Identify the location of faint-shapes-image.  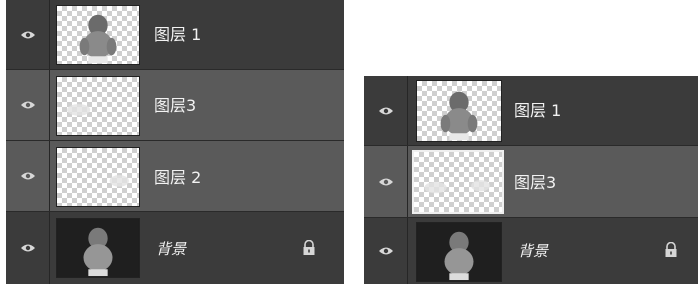
(457, 187).